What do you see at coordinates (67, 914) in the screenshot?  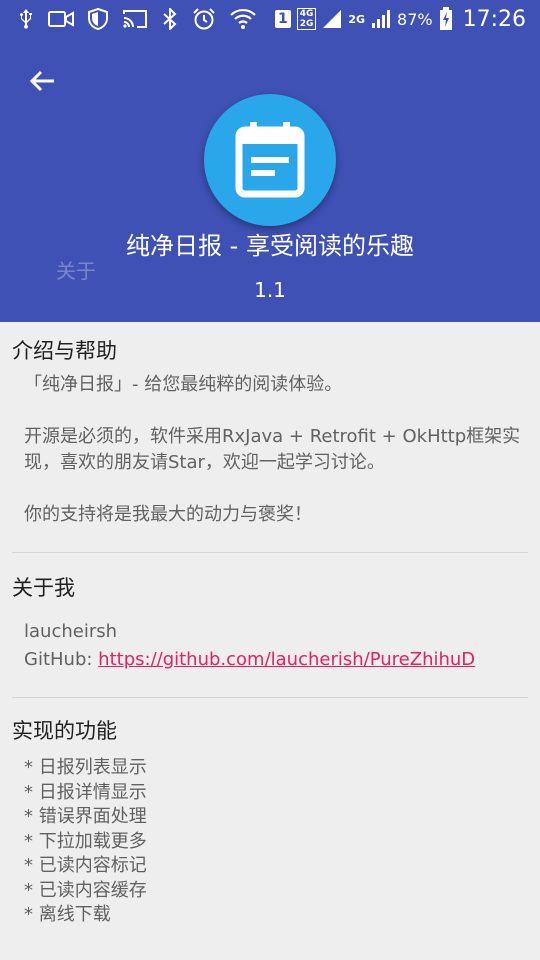 I see `list-item: * 离线下载` at bounding box center [67, 914].